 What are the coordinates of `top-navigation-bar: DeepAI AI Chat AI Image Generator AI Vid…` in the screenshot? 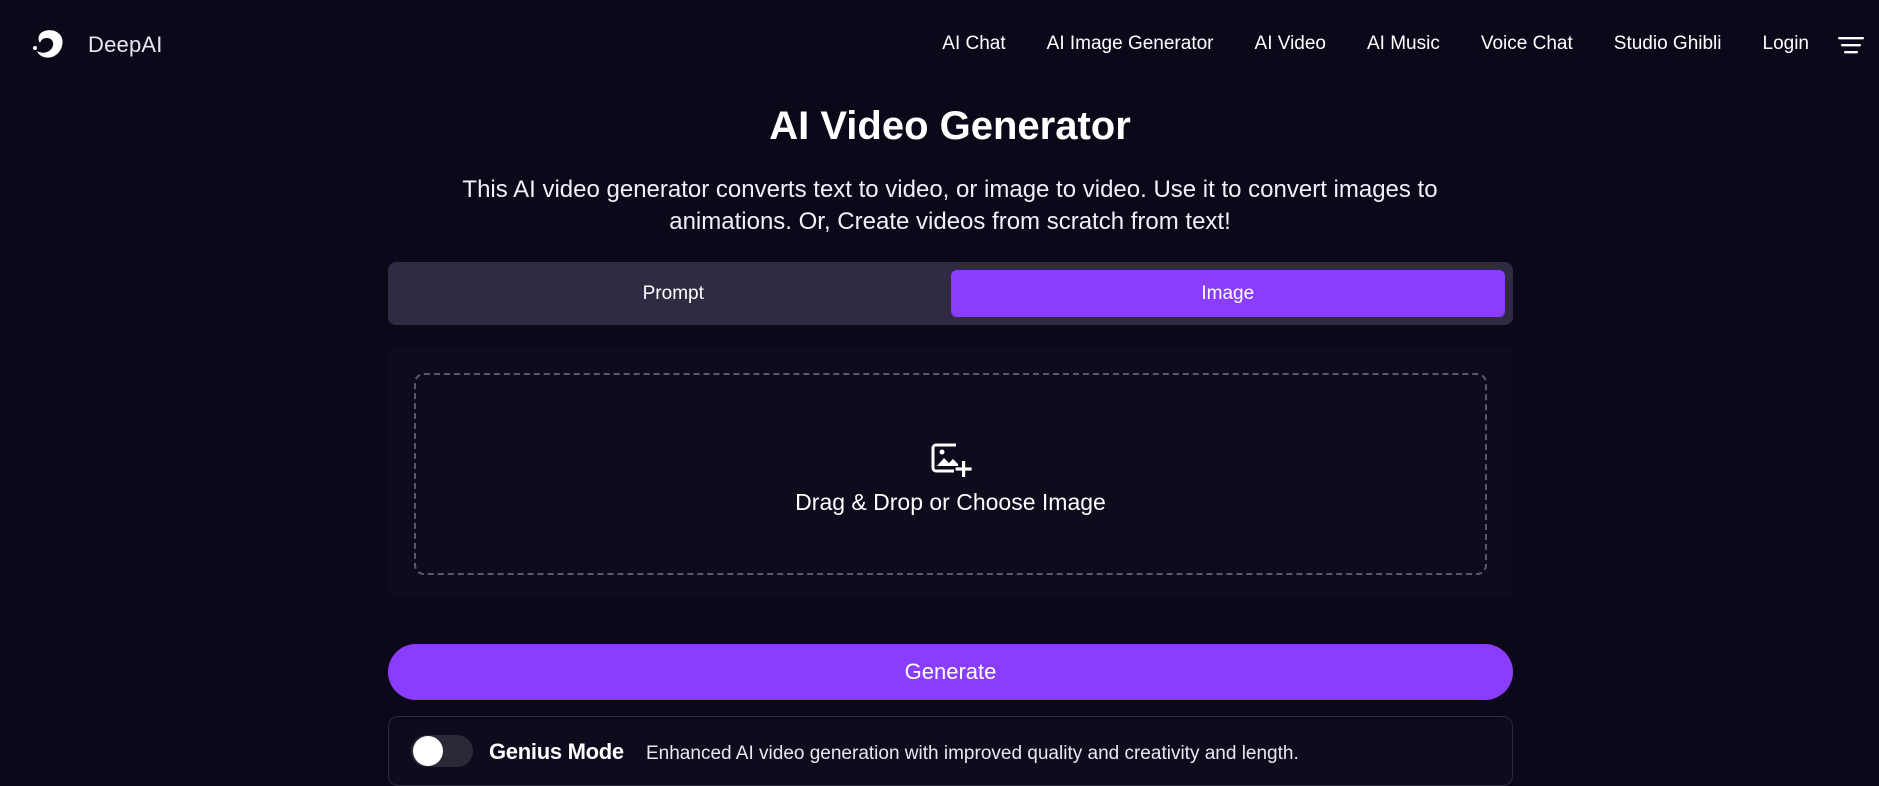 It's located at (939, 44).